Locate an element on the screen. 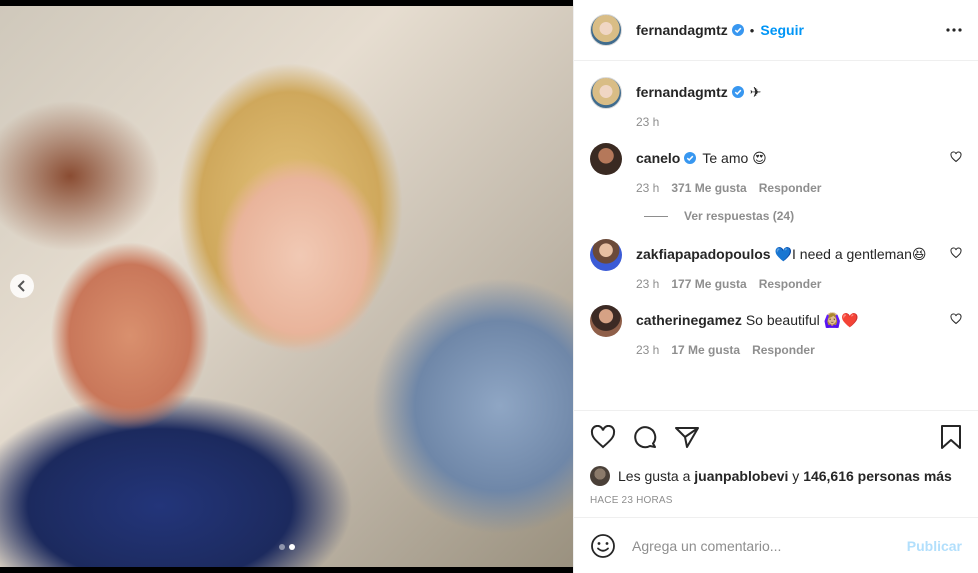 This screenshot has width=978, height=573. likes-count: 146,616 personas más is located at coordinates (877, 476).